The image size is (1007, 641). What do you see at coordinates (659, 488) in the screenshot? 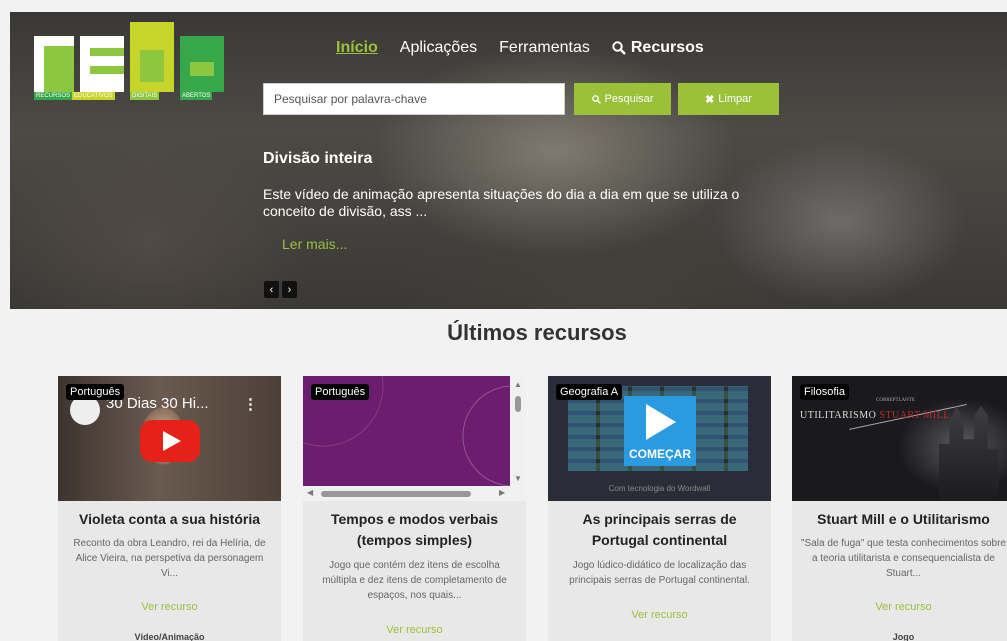
I see `wordwall-credit: Com tecnologia do Wordwall` at bounding box center [659, 488].